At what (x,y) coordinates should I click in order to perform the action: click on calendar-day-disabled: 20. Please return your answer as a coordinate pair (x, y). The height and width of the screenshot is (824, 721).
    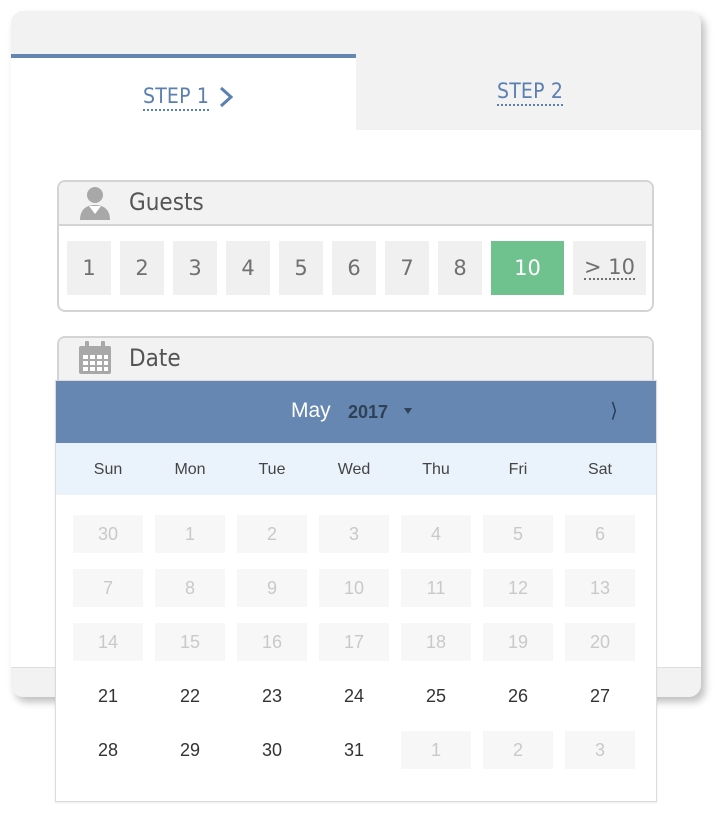
    Looking at the image, I should click on (600, 642).